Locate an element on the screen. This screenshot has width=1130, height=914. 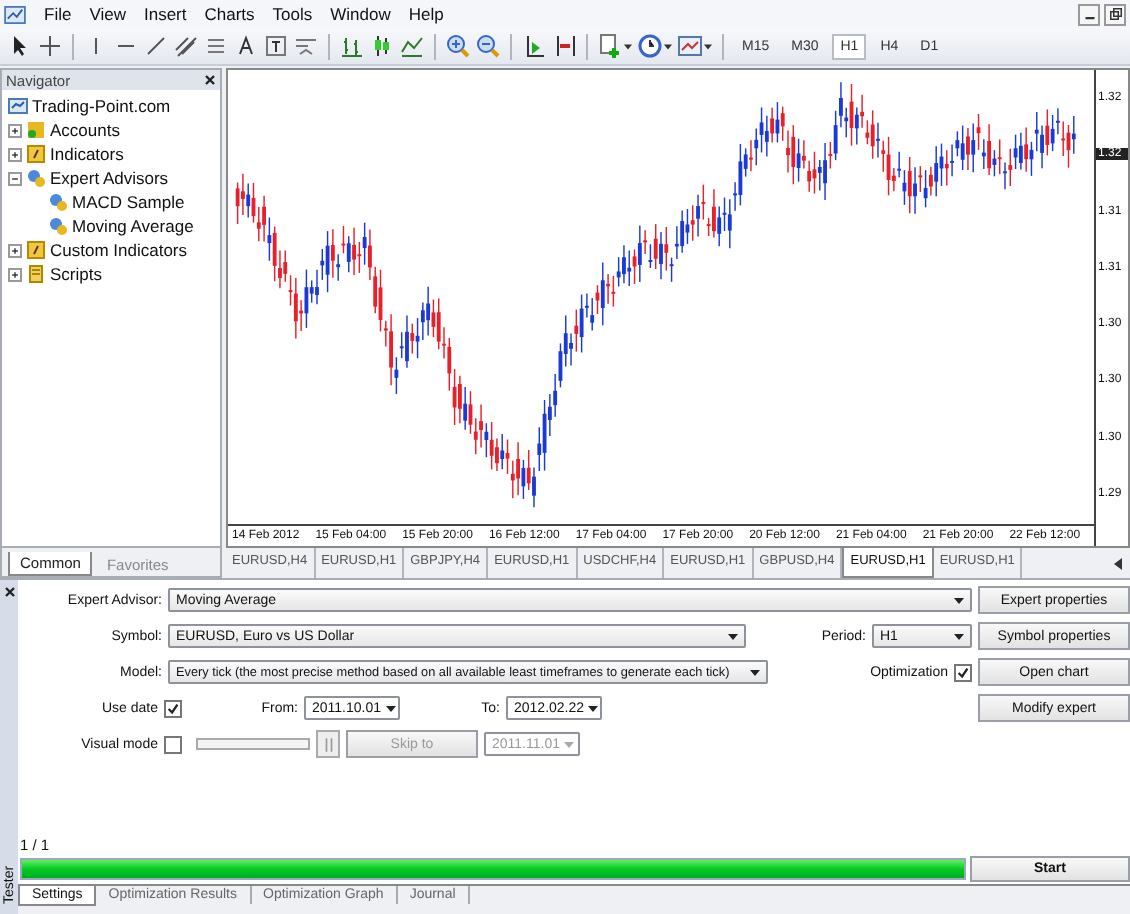
restore-button is located at coordinates (1115, 14).